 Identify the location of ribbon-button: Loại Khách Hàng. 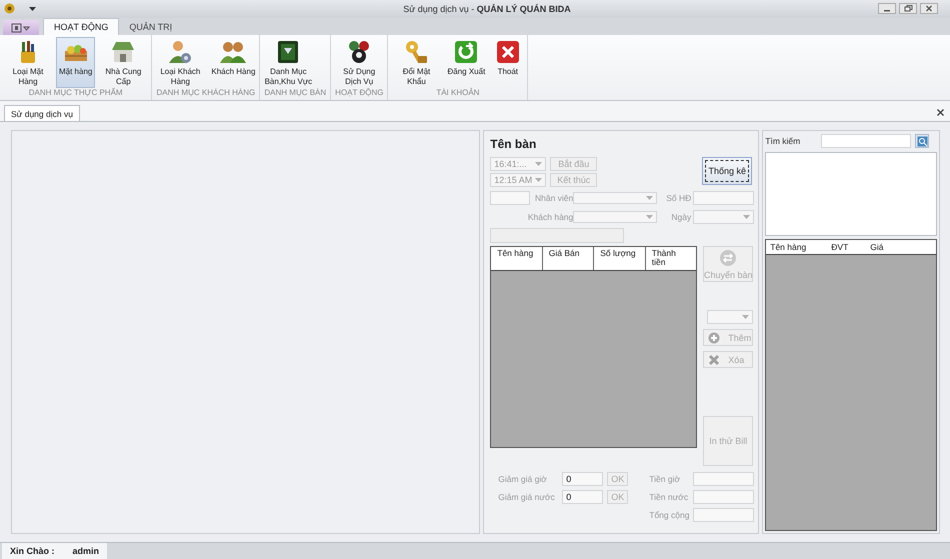
(180, 62).